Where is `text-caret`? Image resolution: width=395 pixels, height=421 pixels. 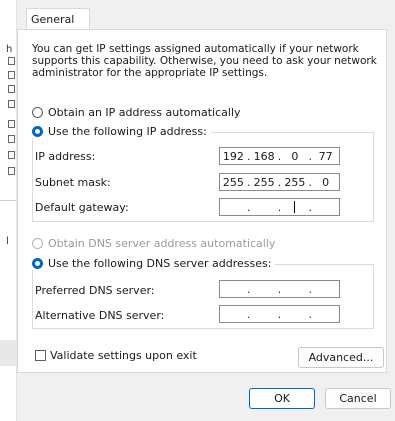 text-caret is located at coordinates (294, 207).